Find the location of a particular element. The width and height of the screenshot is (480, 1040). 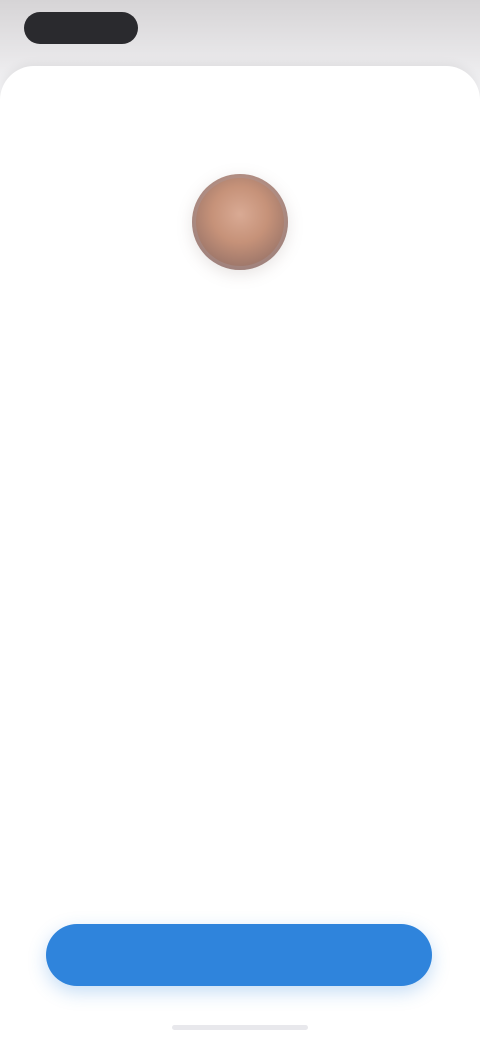

home-indicator is located at coordinates (240, 1027).